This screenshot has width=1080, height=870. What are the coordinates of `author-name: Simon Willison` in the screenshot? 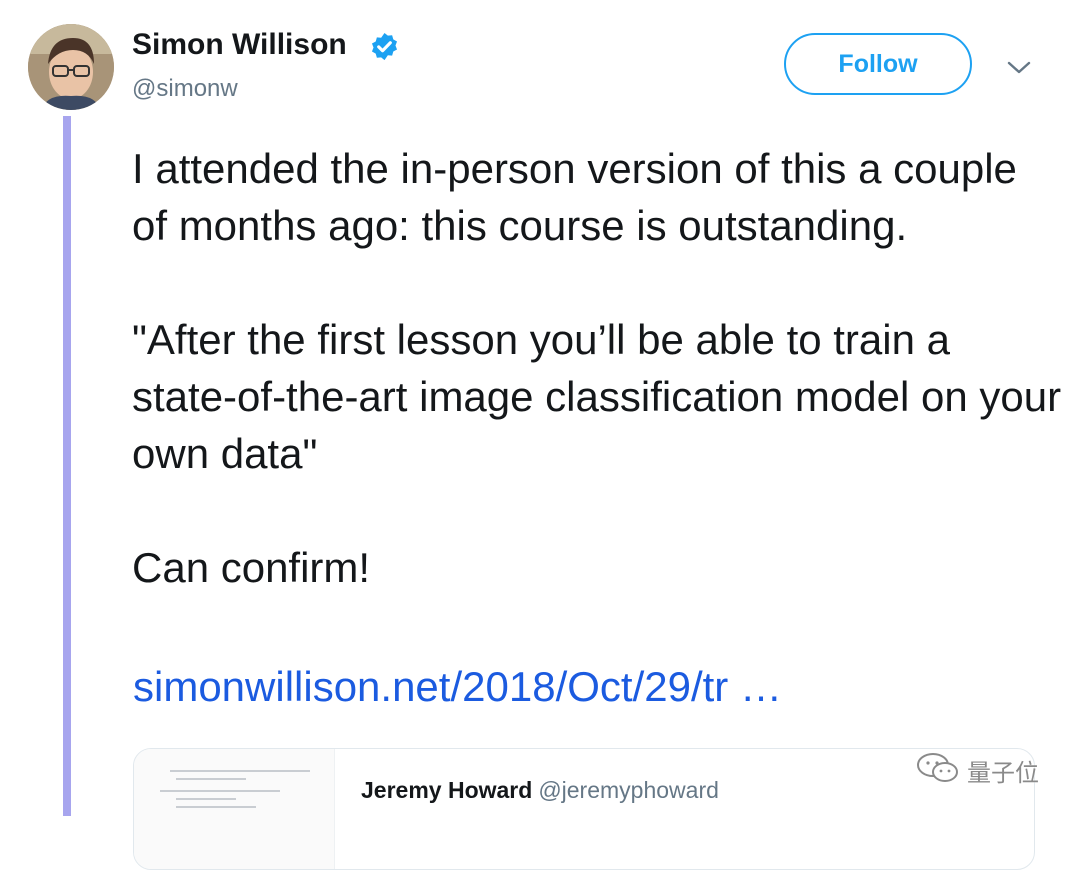 It's located at (239, 45).